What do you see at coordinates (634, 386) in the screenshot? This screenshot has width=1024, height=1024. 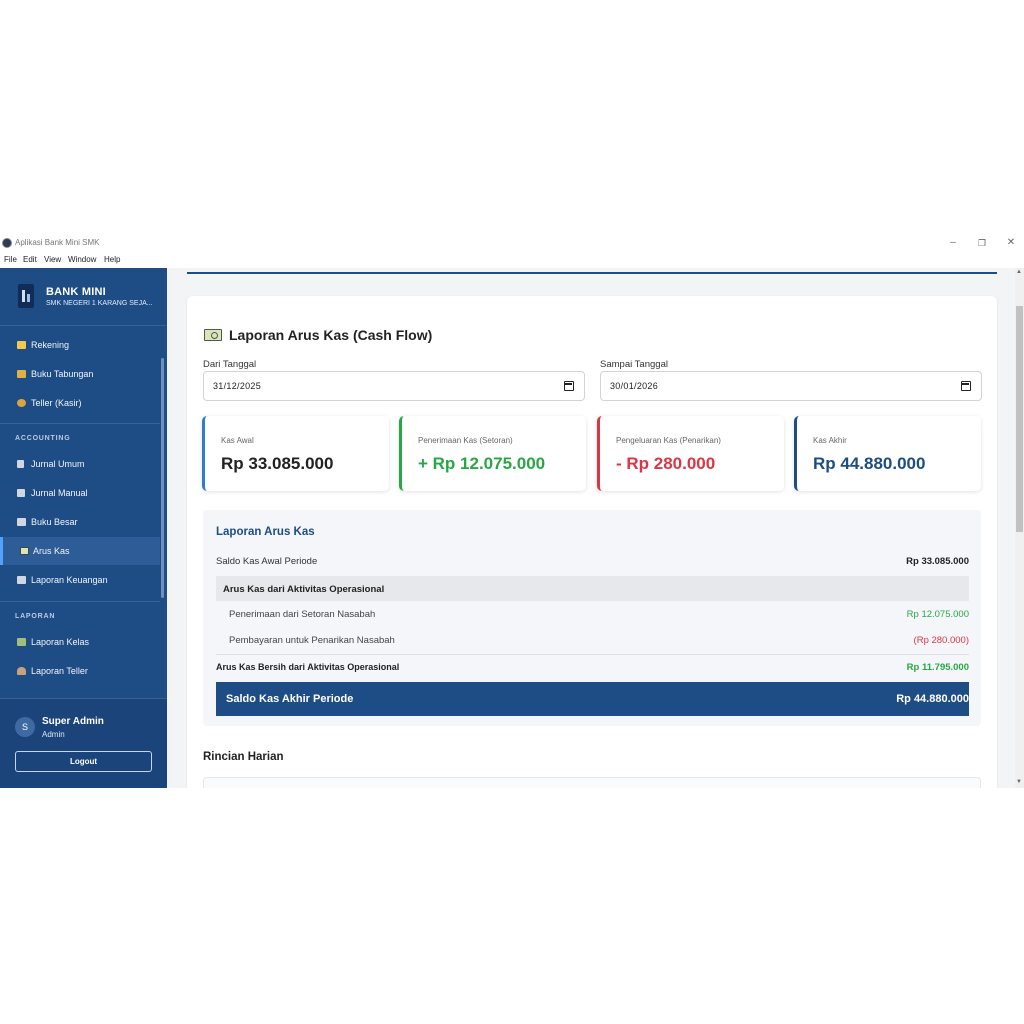 I see `to-date-value: 30/01/2026` at bounding box center [634, 386].